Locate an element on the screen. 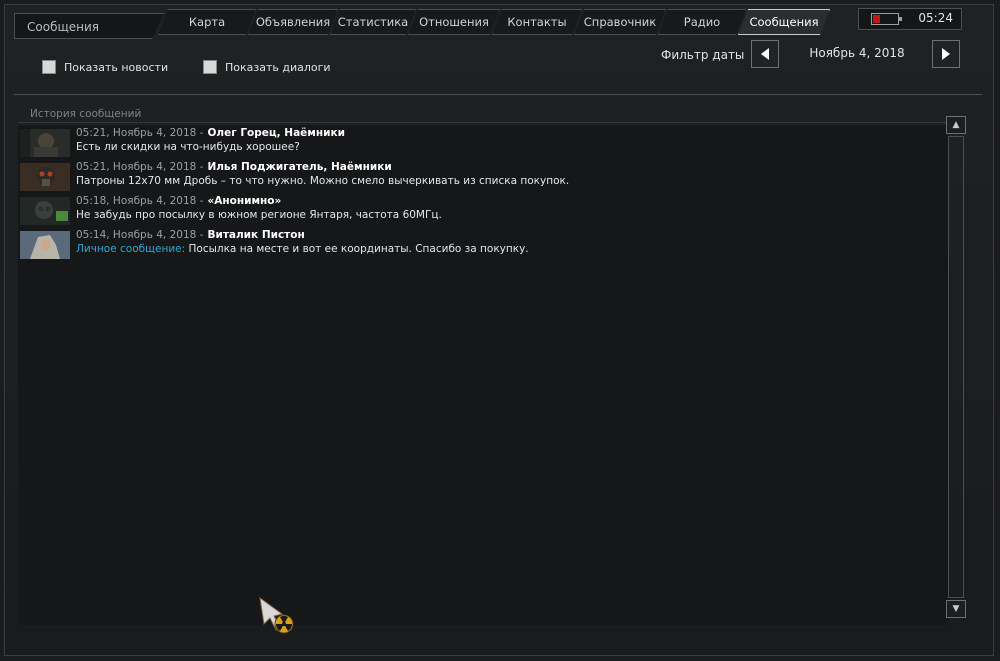 The width and height of the screenshot is (1000, 661). date-next-button is located at coordinates (946, 54).